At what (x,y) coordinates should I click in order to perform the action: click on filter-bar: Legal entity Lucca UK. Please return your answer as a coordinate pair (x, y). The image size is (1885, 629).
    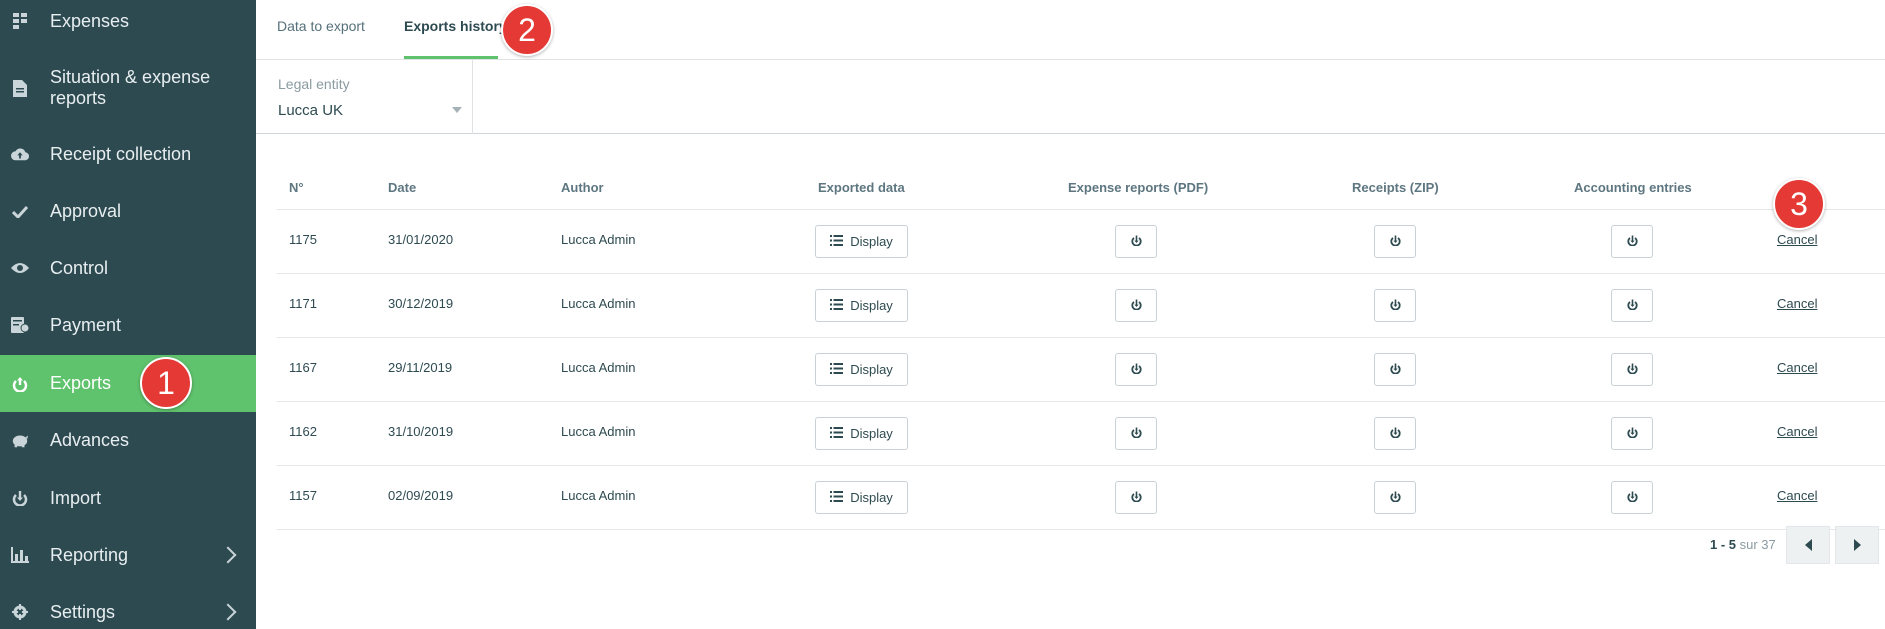
    Looking at the image, I should click on (1070, 97).